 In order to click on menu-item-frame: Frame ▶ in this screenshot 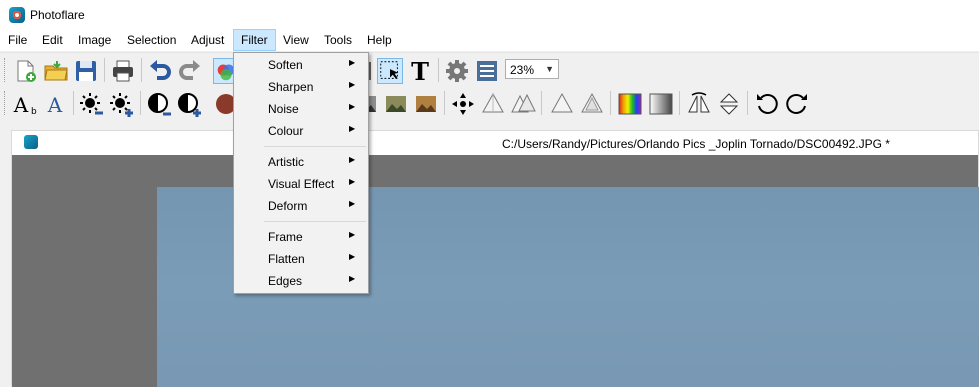, I will do `click(301, 237)`.